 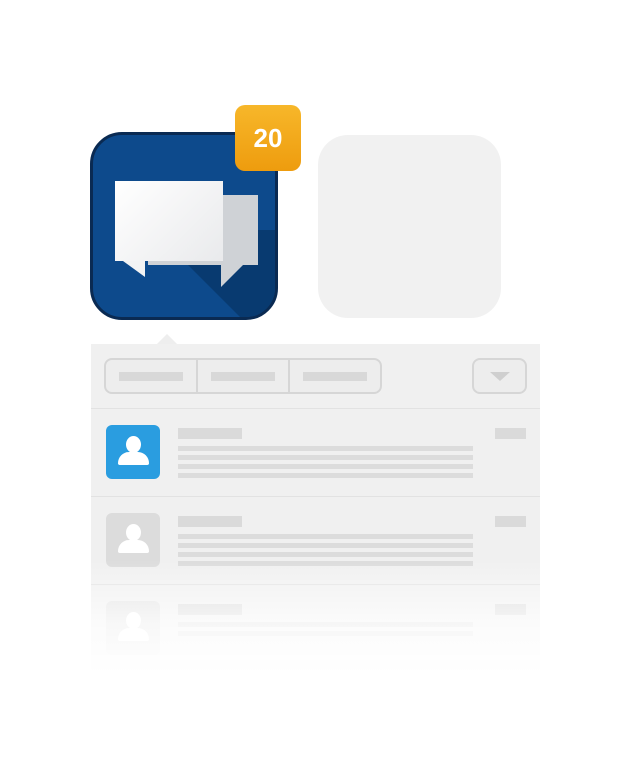 I want to click on notification-badge: 20, so click(x=268, y=138).